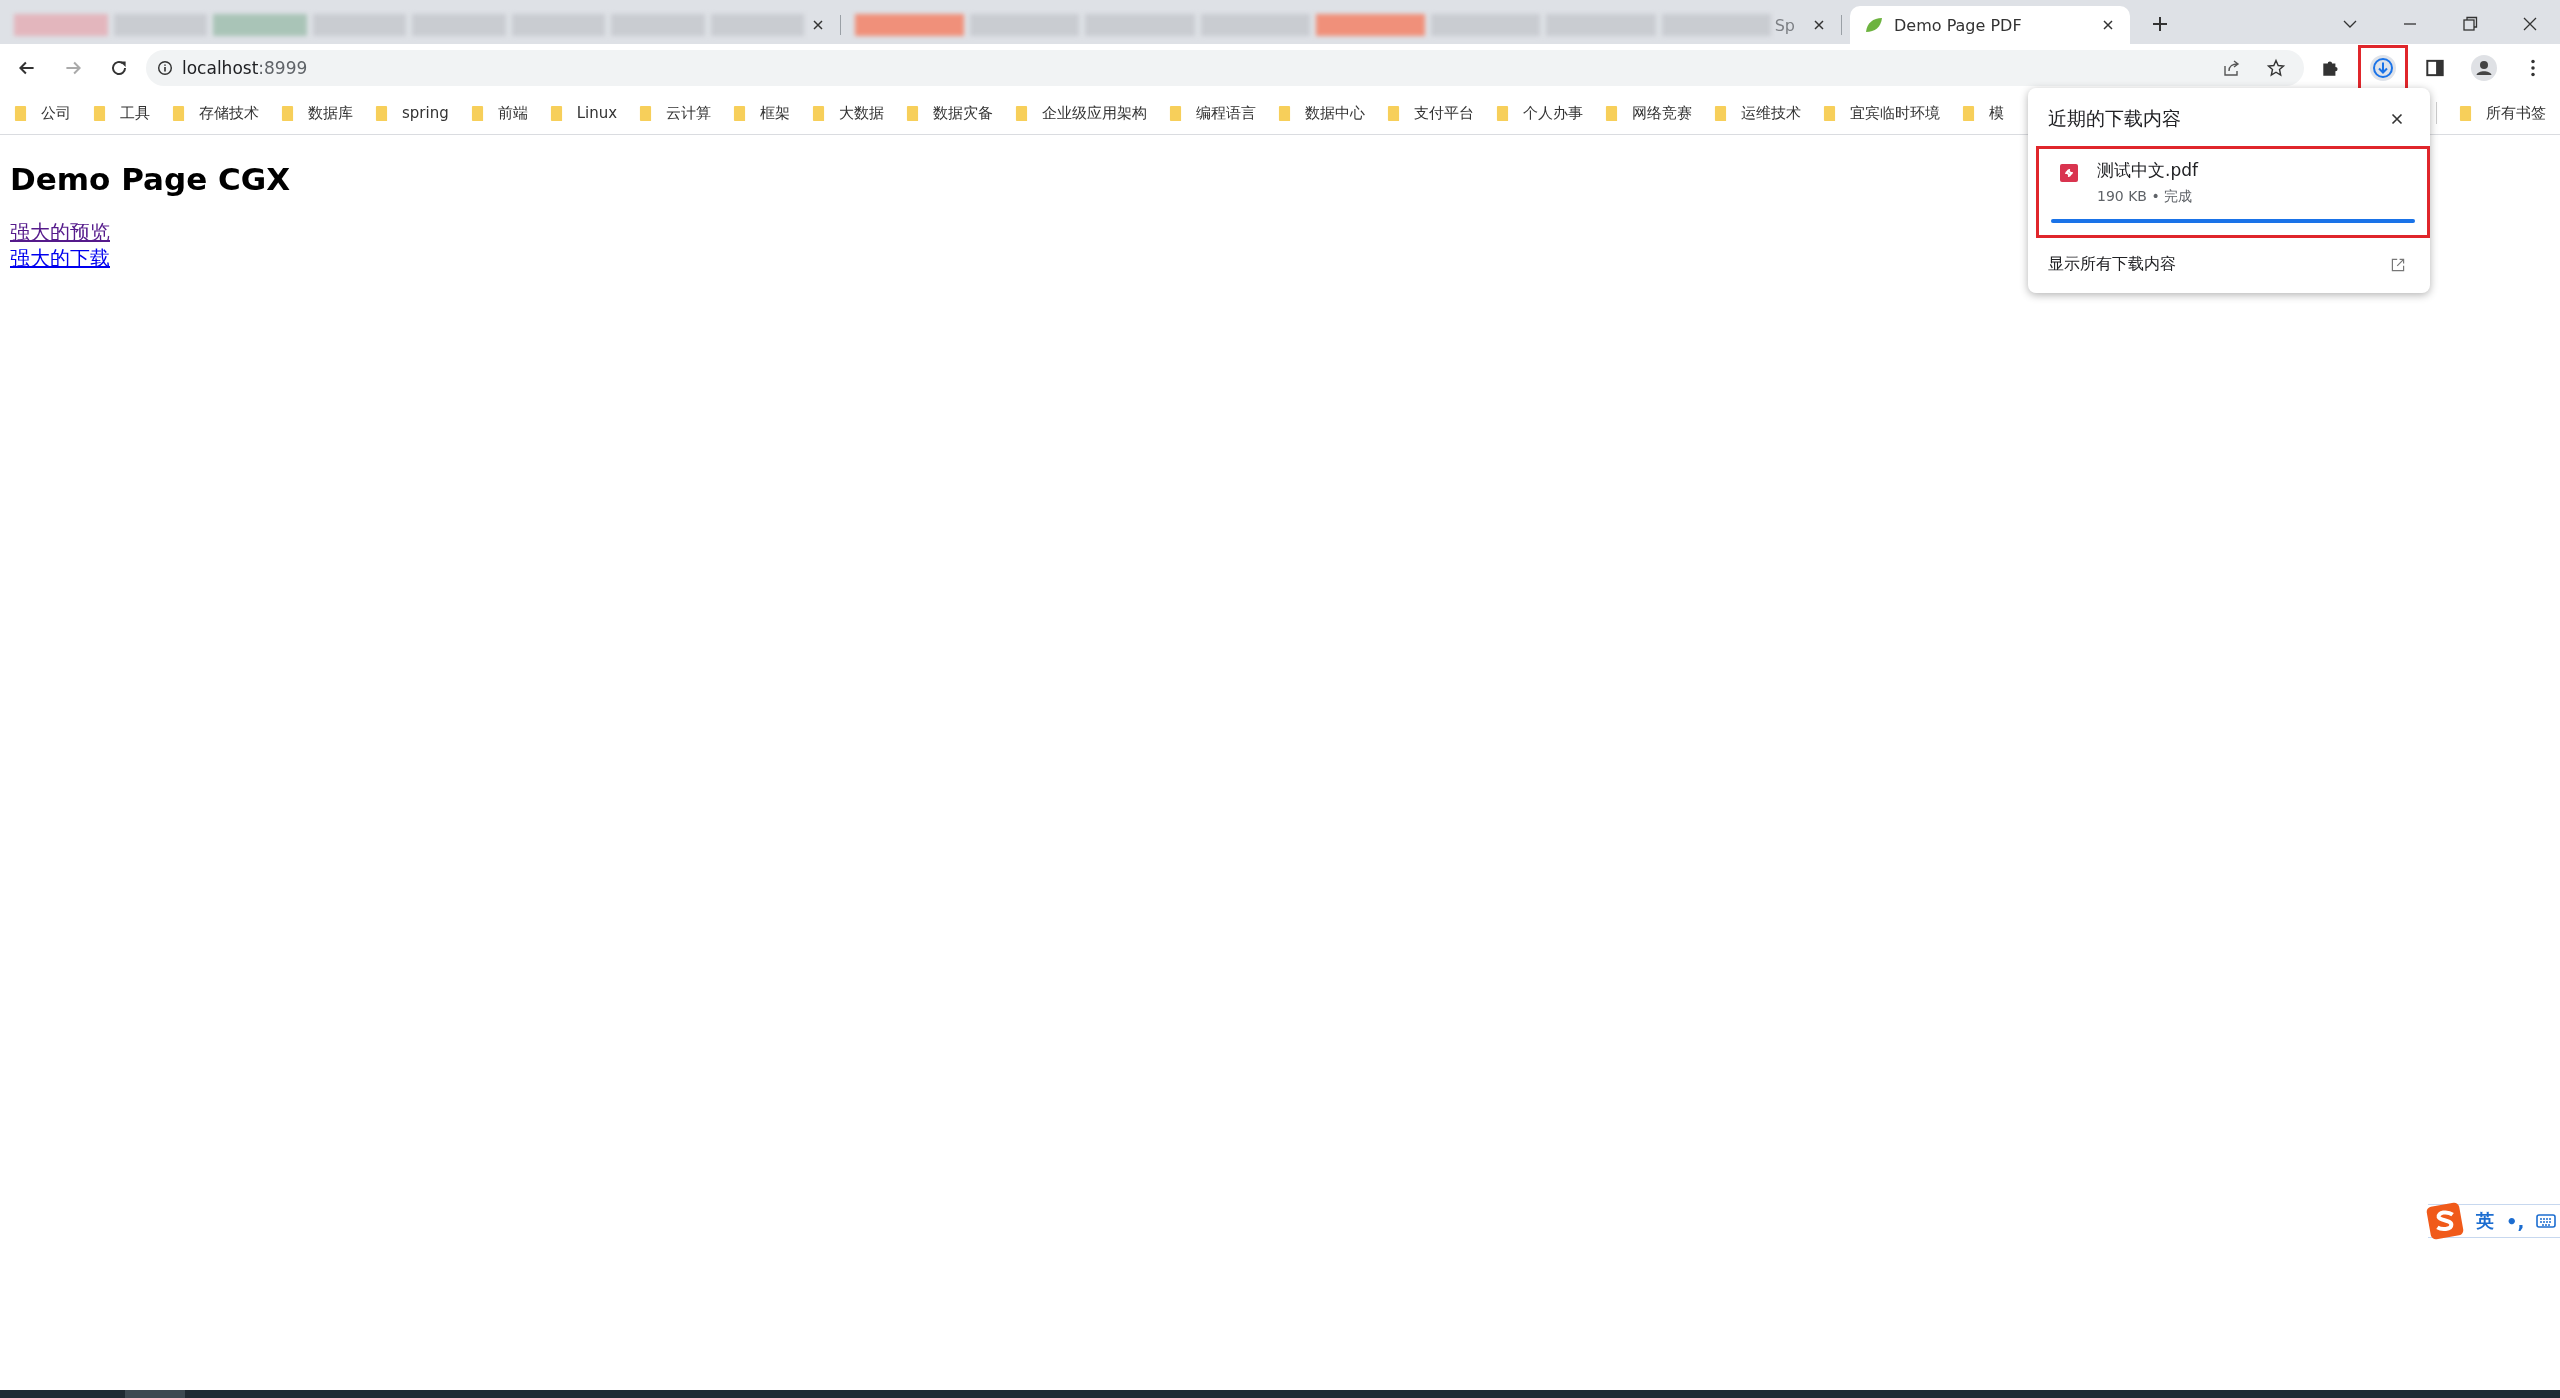  I want to click on page-link: 强大的下载, so click(60, 258).